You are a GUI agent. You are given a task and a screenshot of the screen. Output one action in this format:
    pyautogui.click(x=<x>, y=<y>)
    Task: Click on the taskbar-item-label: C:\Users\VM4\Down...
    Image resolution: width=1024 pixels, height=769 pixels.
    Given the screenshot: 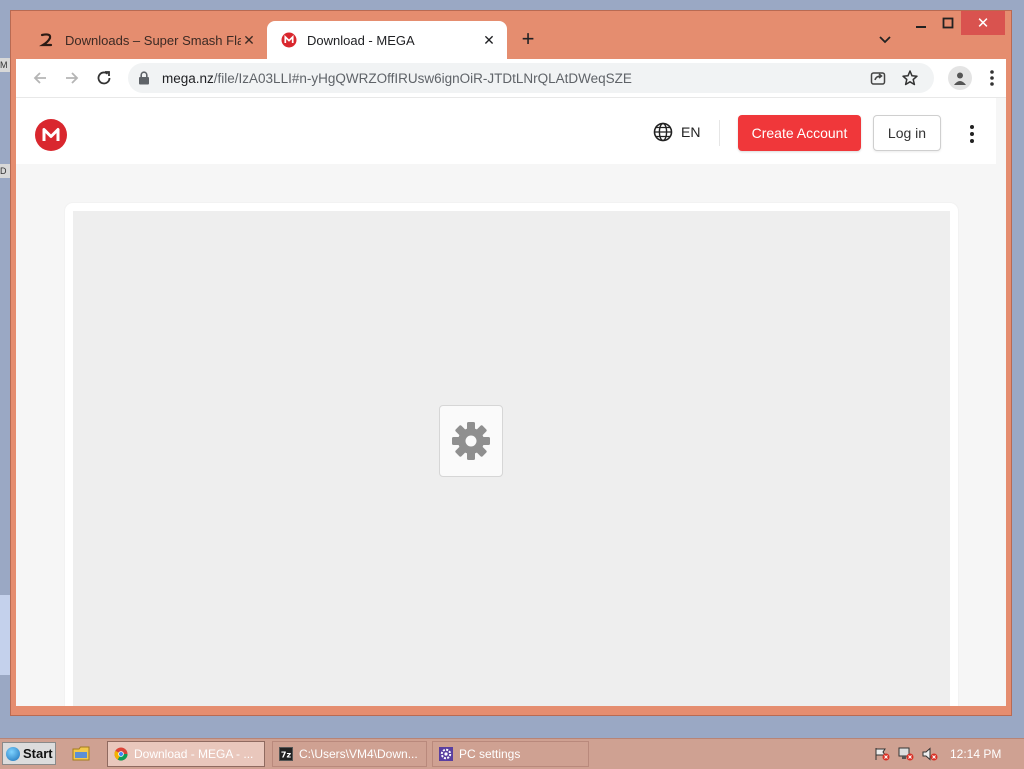 What is the action you would take?
    pyautogui.click(x=358, y=754)
    